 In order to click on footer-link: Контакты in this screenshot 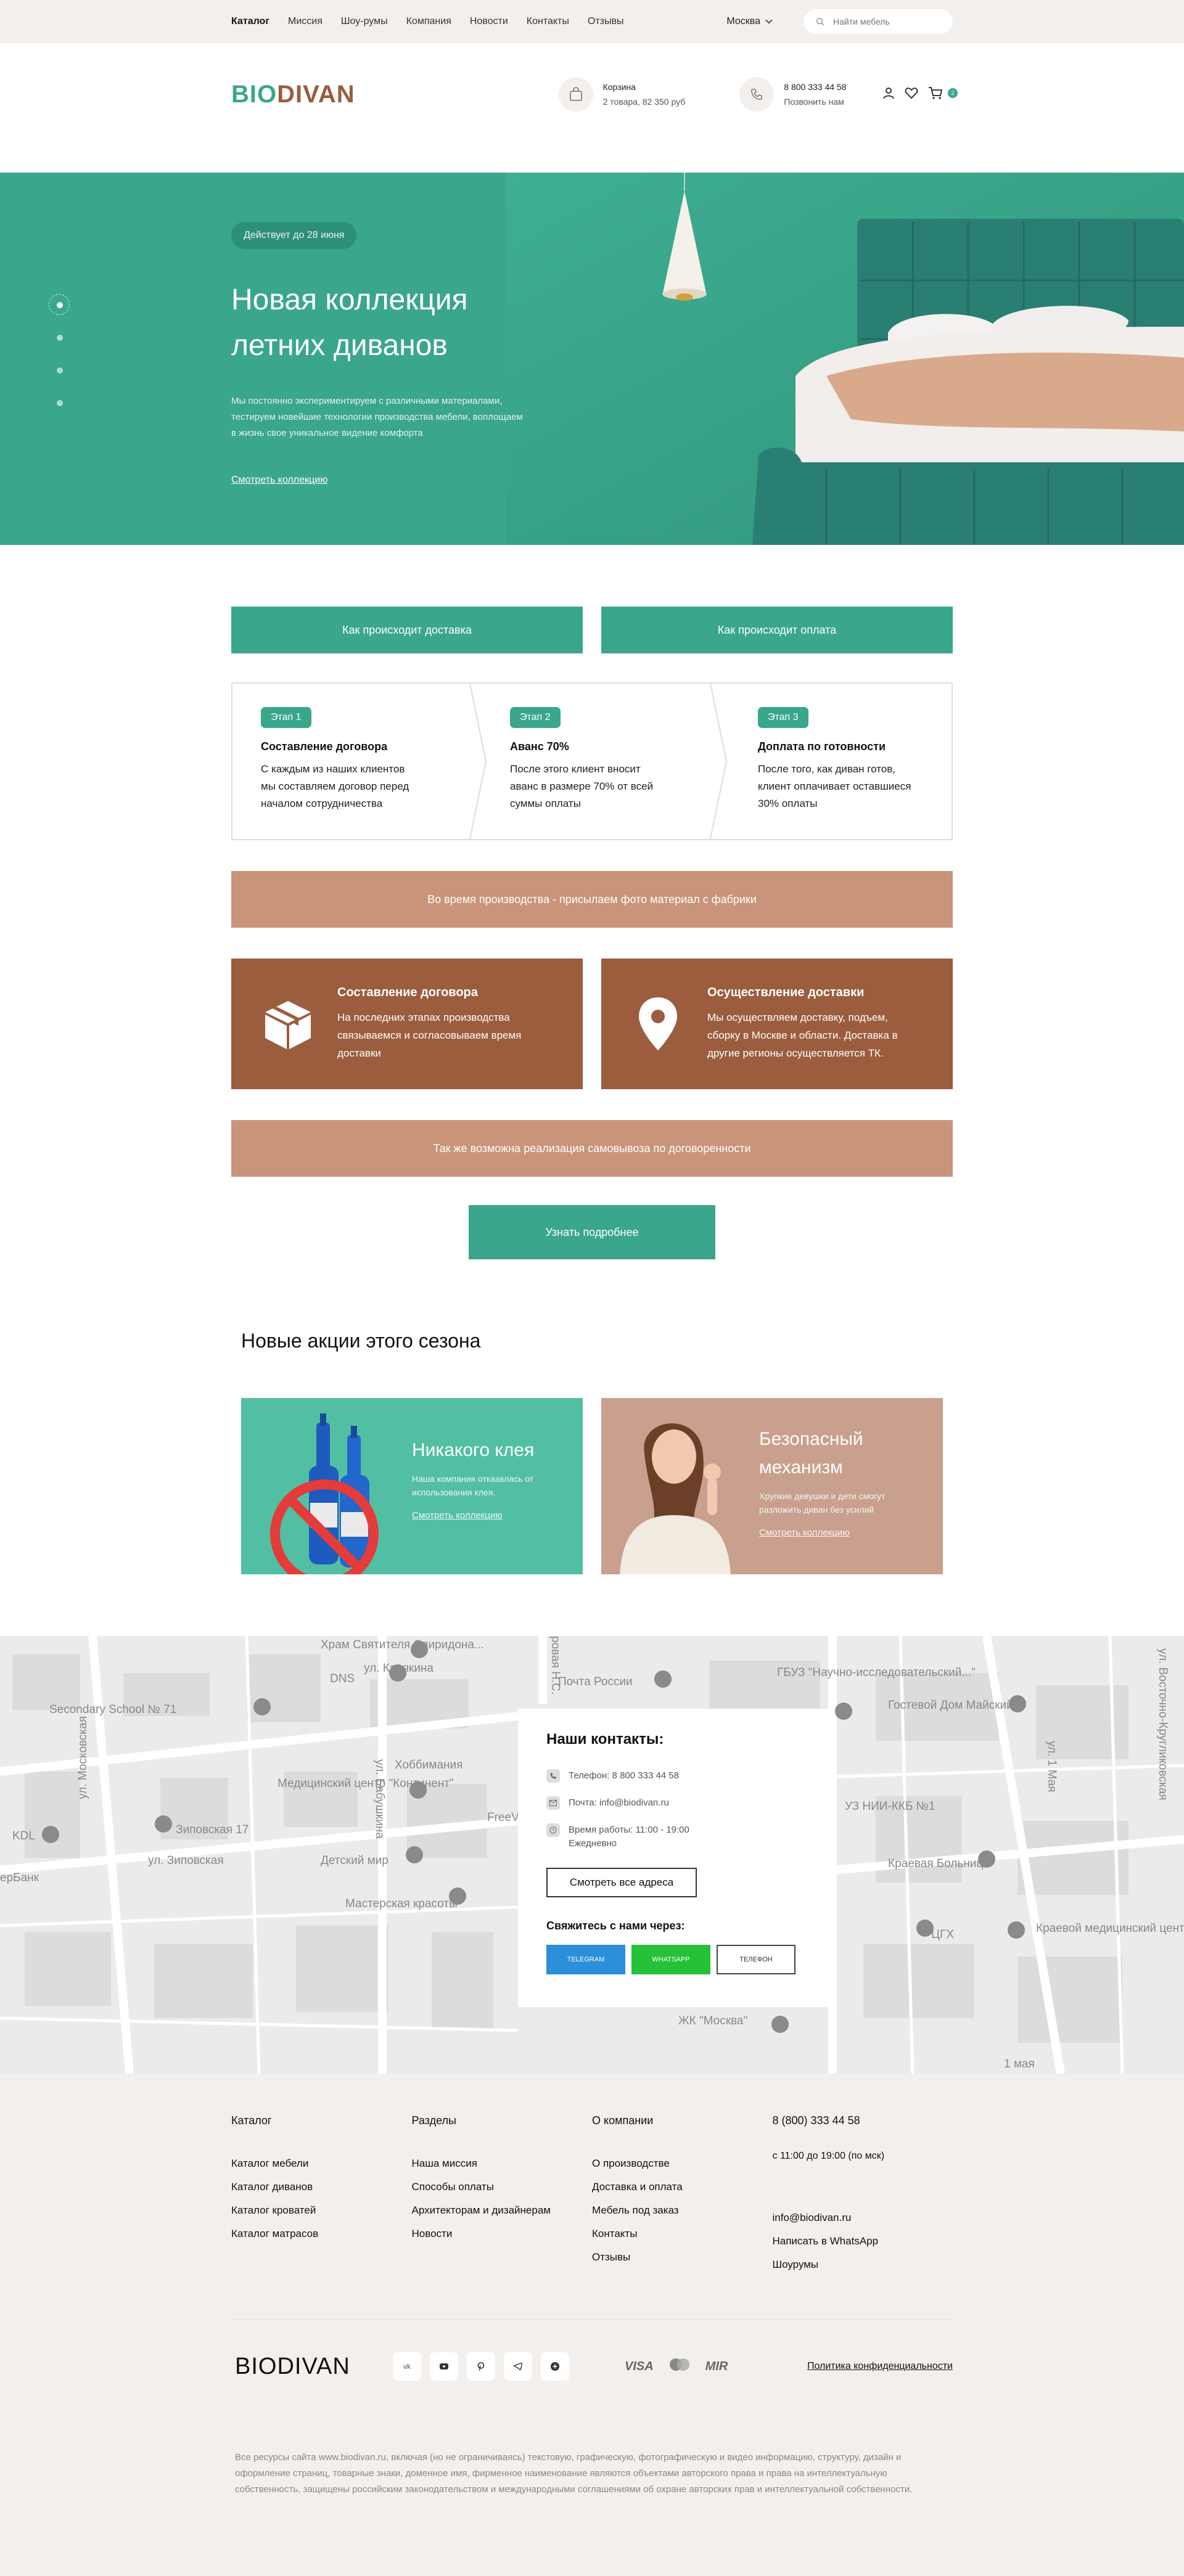, I will do `click(683, 2234)`.